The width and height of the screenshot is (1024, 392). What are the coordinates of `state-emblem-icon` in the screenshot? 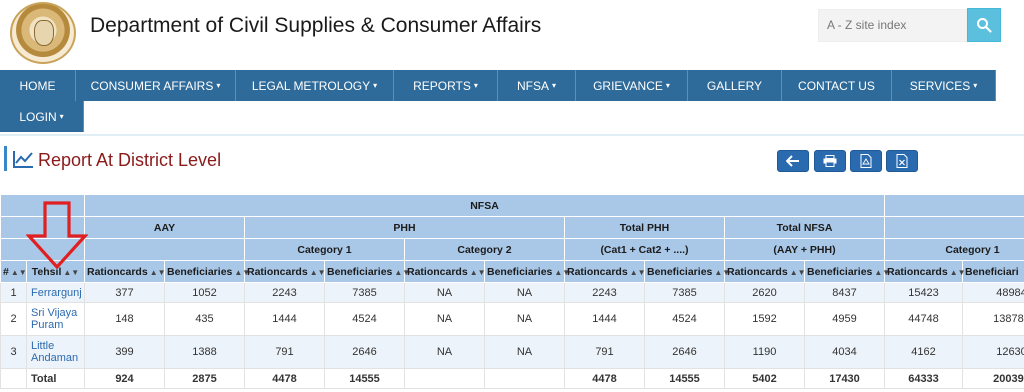 It's located at (43, 33).